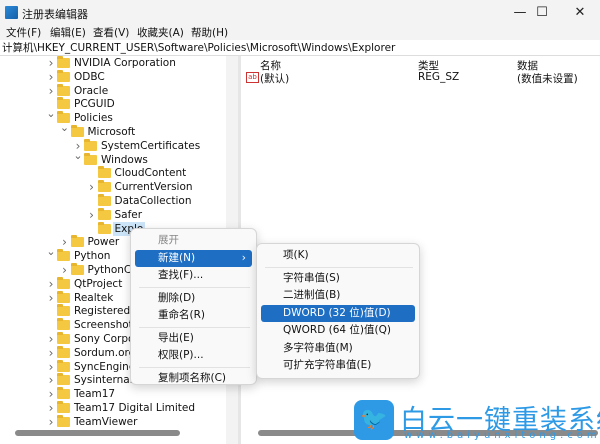  Describe the element at coordinates (113, 187) in the screenshot. I see `tree-item: › CurrentVersion` at that location.